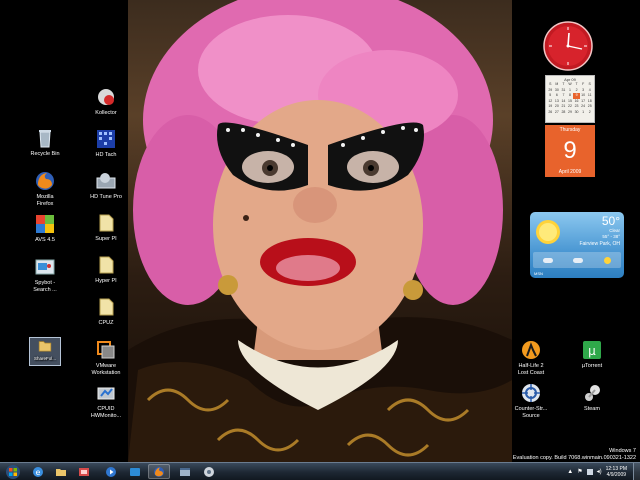 The width and height of the screenshot is (640, 480). What do you see at coordinates (45, 267) in the screenshot?
I see `spybot-icon` at bounding box center [45, 267].